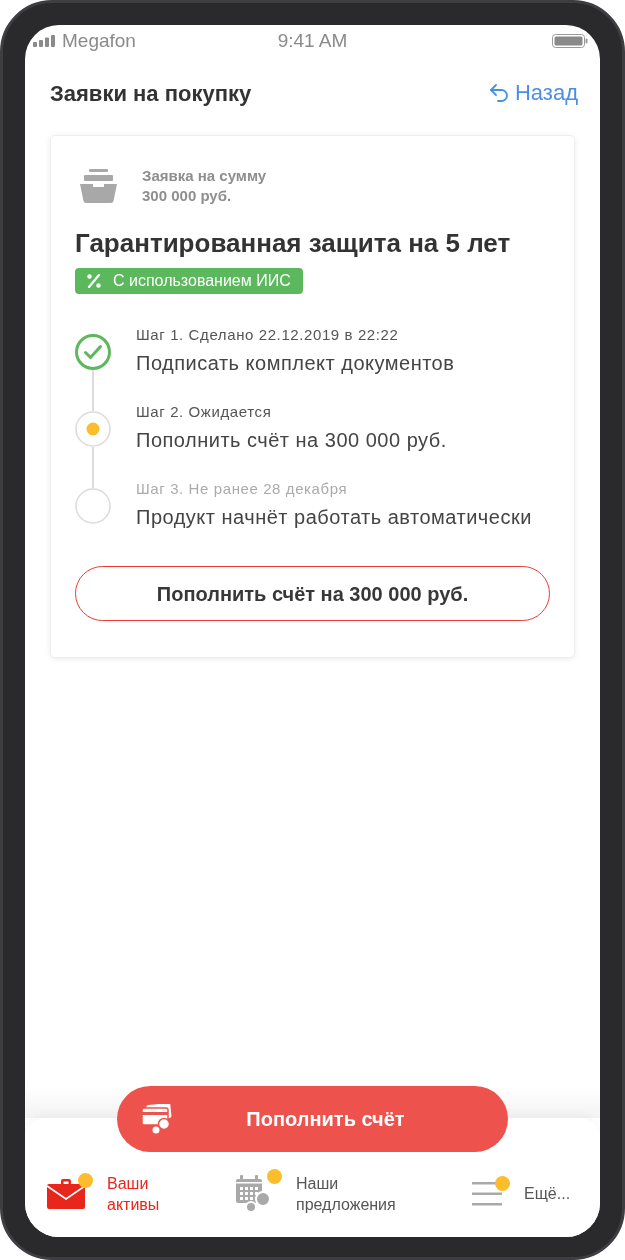 The height and width of the screenshot is (1260, 625). I want to click on step-caption: Шаг 2. Ожидается, so click(204, 412).